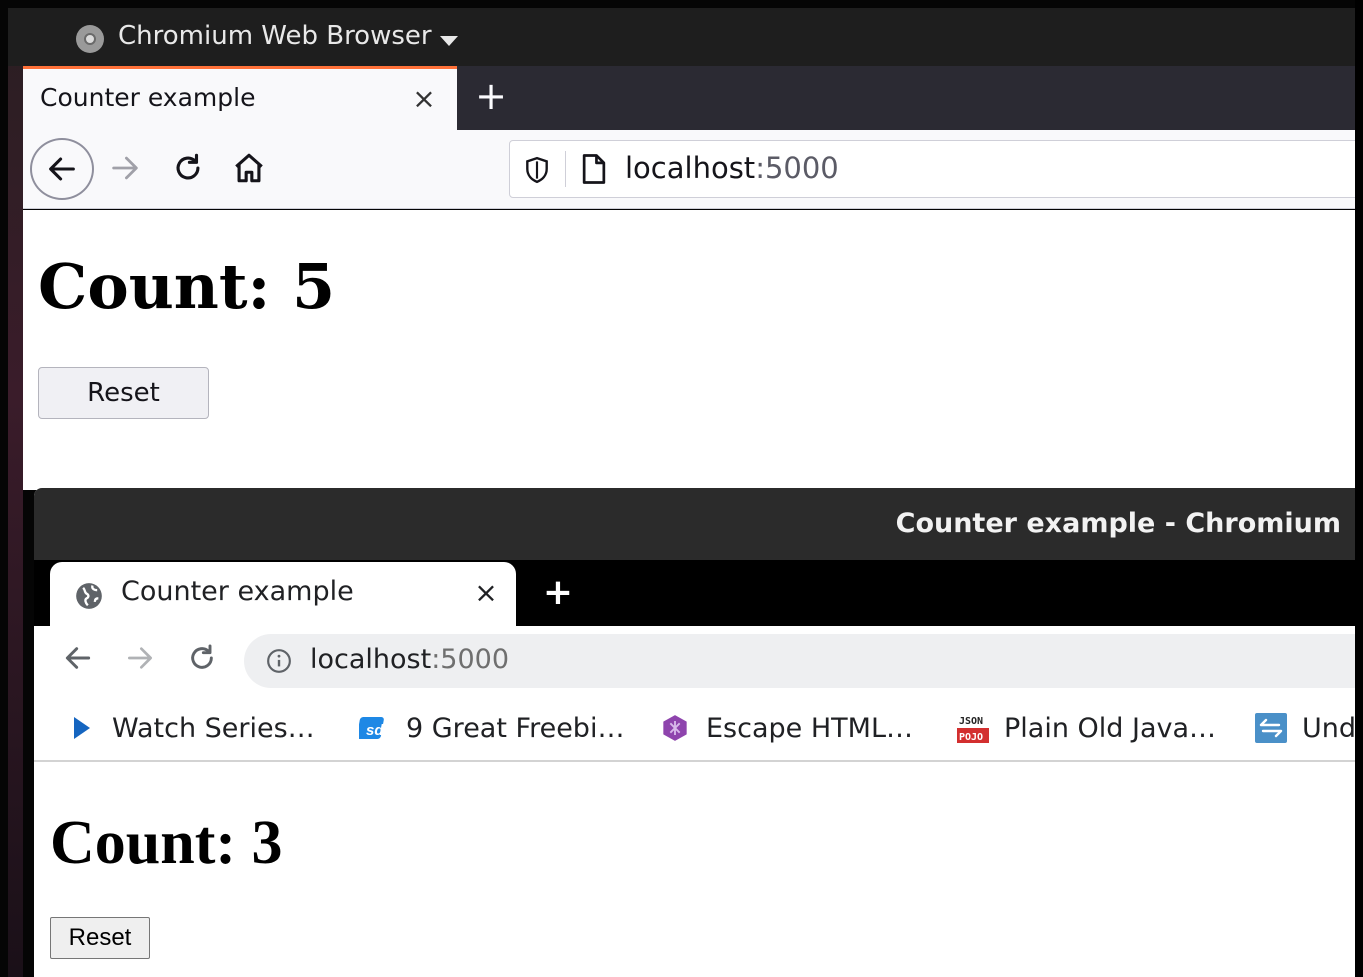 This screenshot has width=1363, height=977. I want to click on firefox-nav-toolbar: localhost:5000, so click(693, 169).